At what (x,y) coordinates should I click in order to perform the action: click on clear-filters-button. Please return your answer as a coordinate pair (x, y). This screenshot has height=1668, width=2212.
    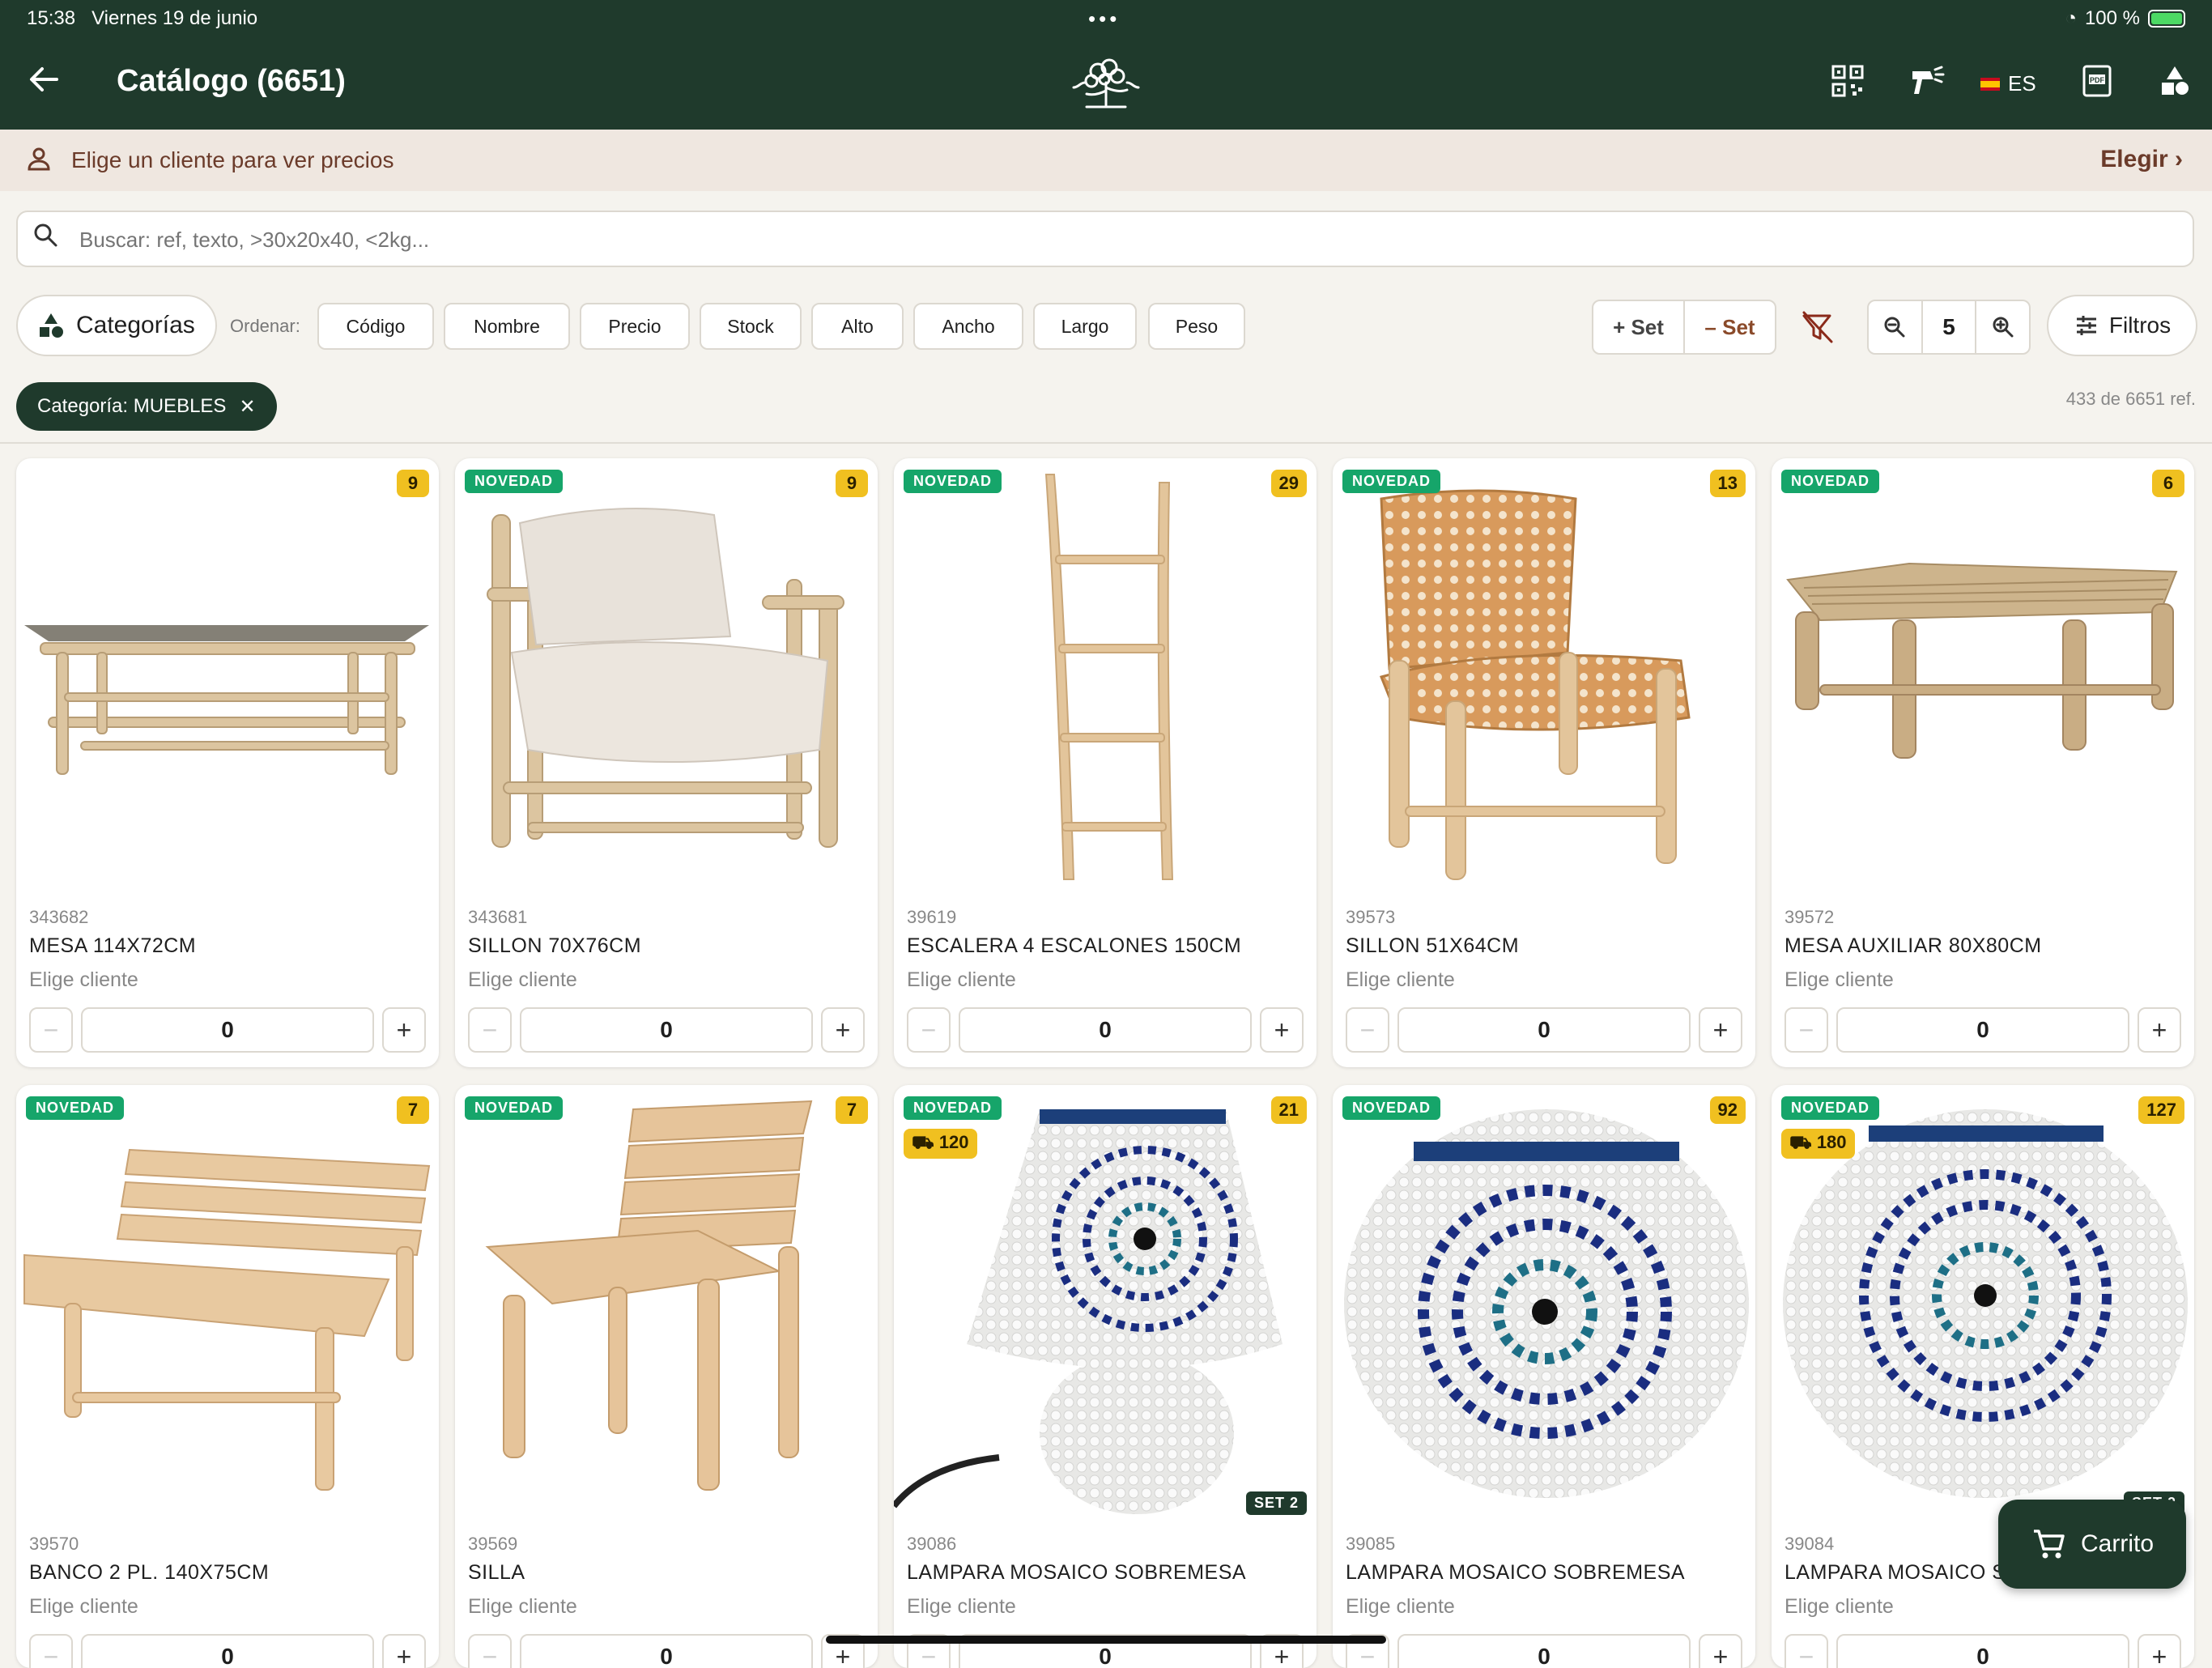
    Looking at the image, I should click on (1817, 331).